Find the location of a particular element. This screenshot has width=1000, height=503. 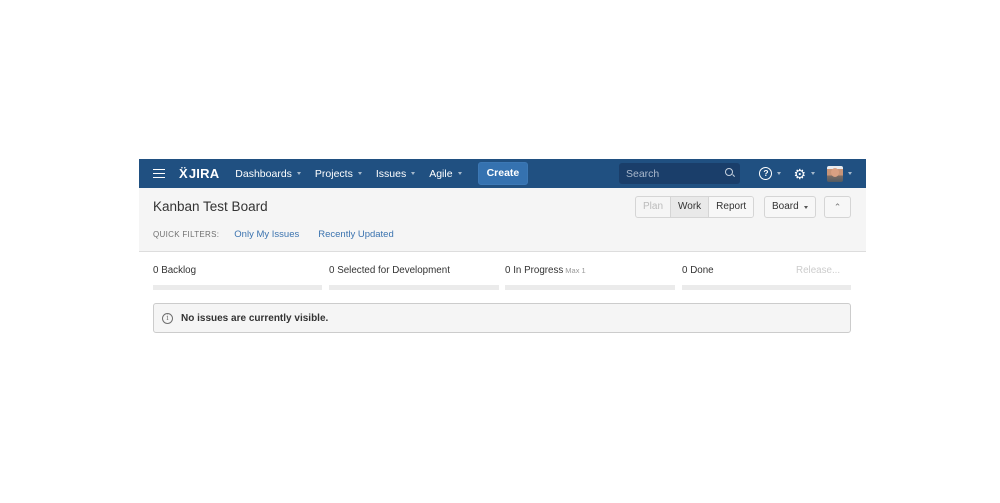

gear-icon: ⚙ is located at coordinates (799, 173).